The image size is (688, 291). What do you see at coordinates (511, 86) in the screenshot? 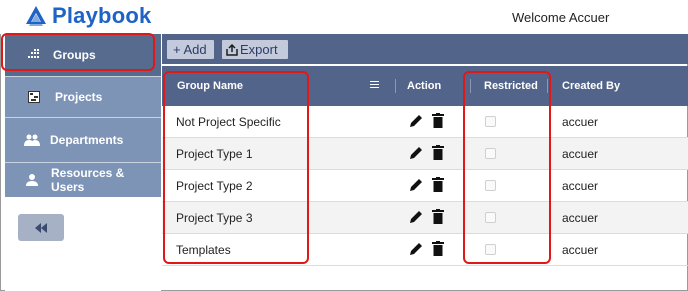
I see `column-header-restricted: Restricted` at bounding box center [511, 86].